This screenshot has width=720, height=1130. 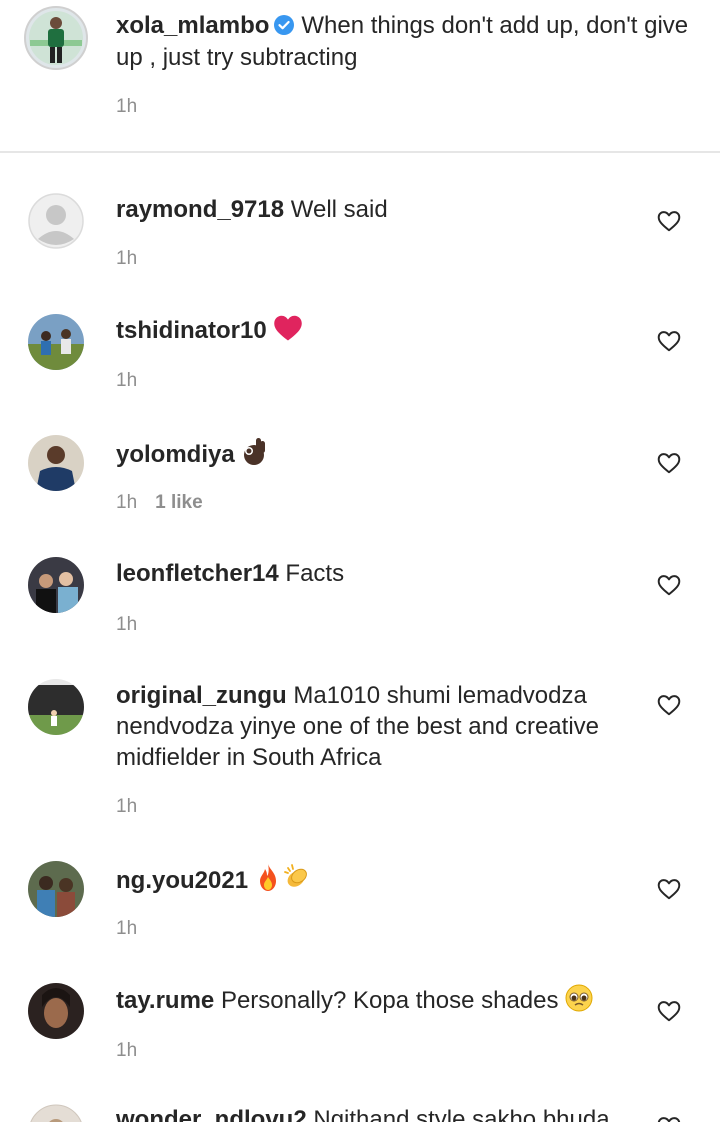 What do you see at coordinates (179, 502) in the screenshot?
I see `comment-likes: 1 like` at bounding box center [179, 502].